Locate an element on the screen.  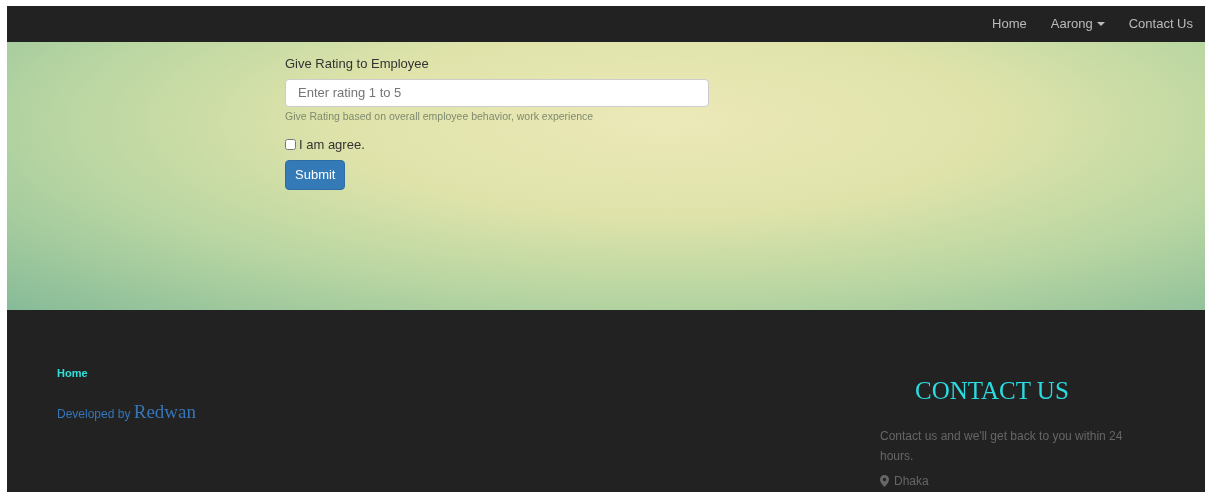
submit-button: Submit is located at coordinates (315, 175).